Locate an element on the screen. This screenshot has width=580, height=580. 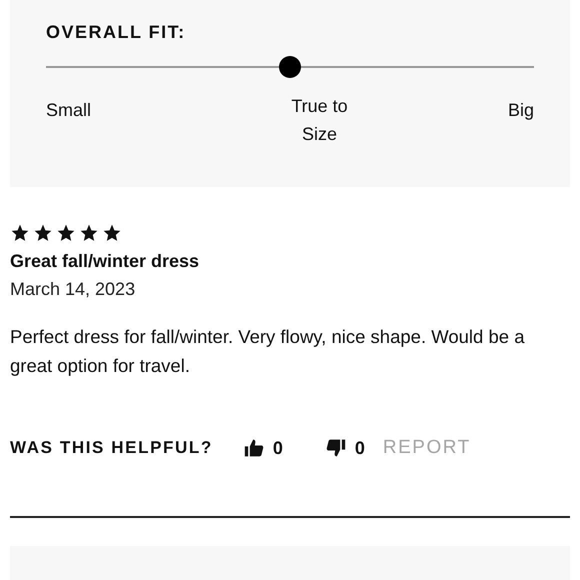
fit-label: Big is located at coordinates (521, 110).